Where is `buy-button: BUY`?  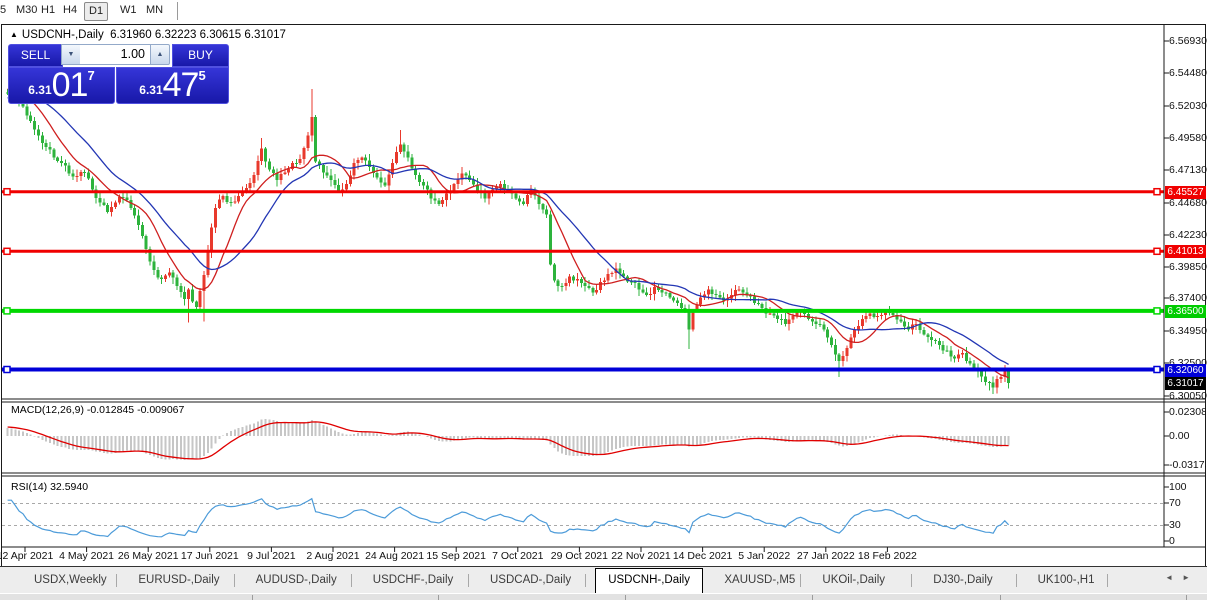 buy-button: BUY is located at coordinates (200, 55).